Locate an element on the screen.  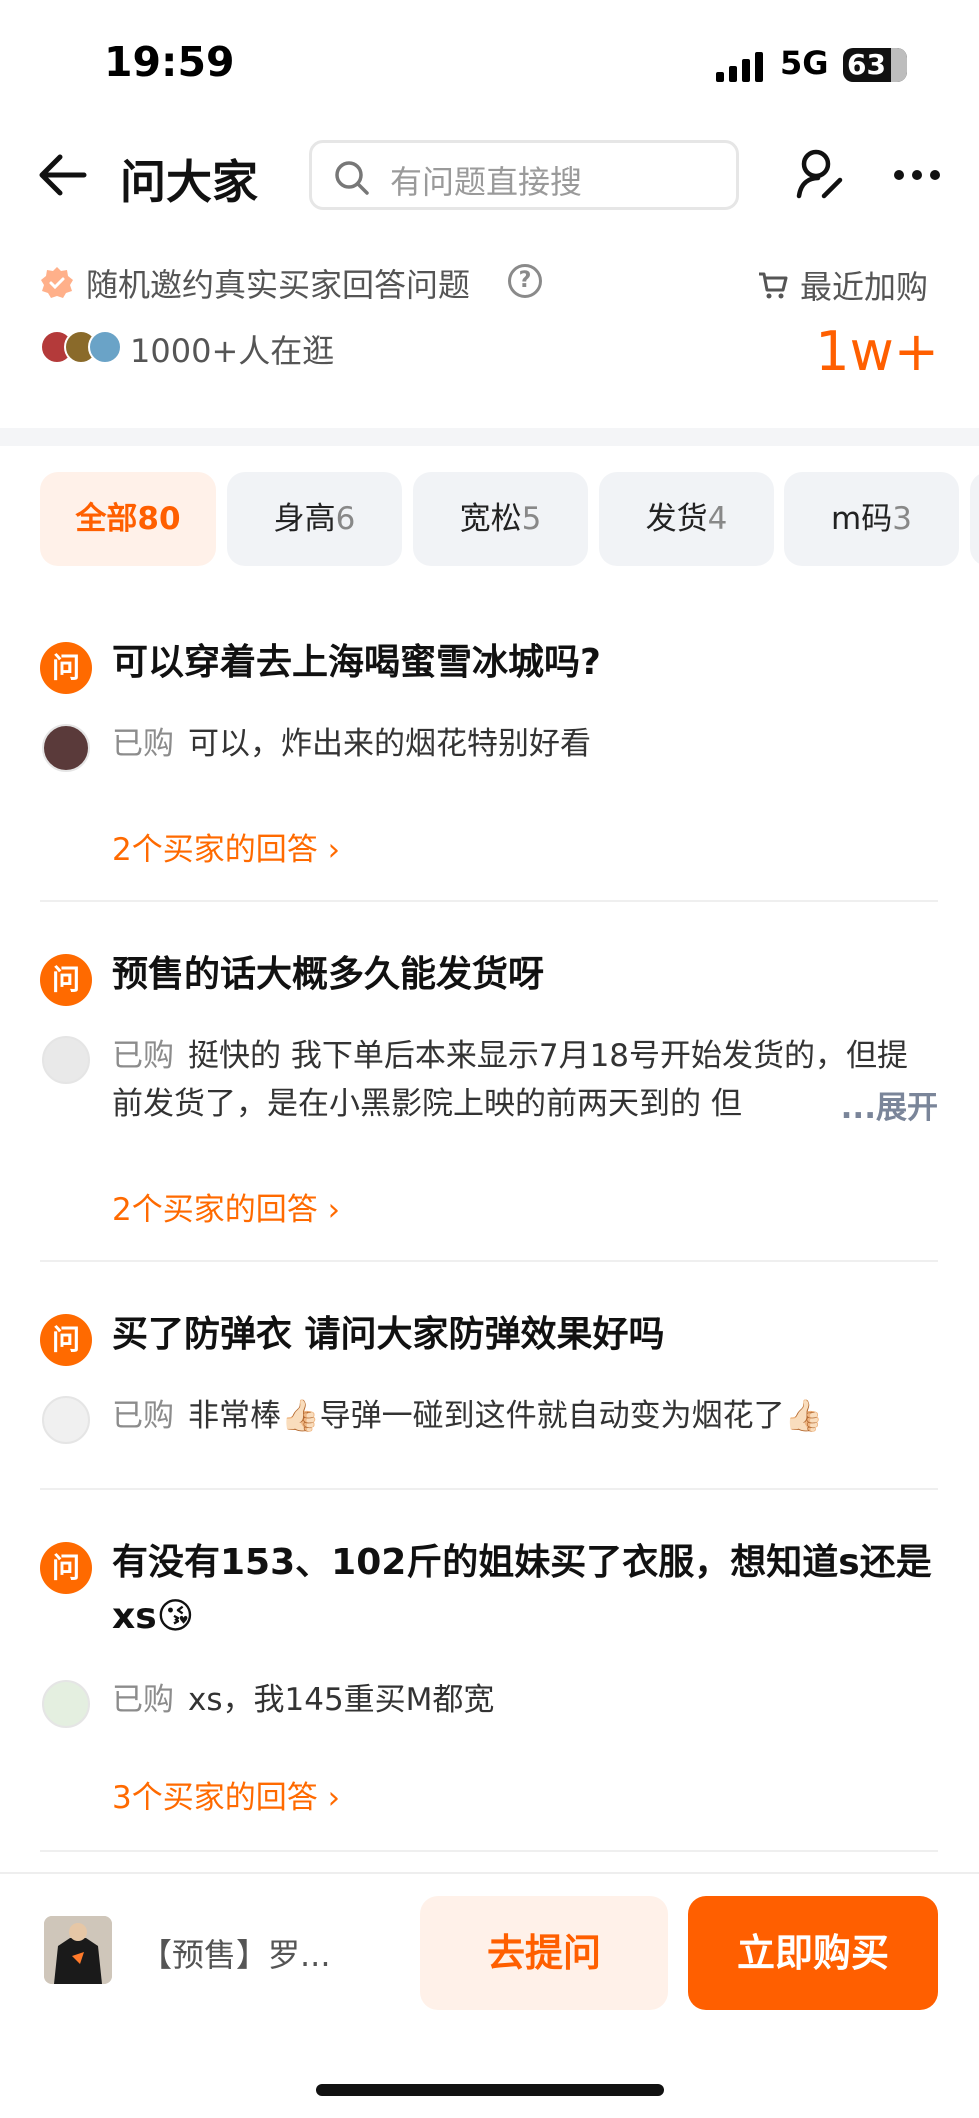
user-edit-icon is located at coordinates (821, 174).